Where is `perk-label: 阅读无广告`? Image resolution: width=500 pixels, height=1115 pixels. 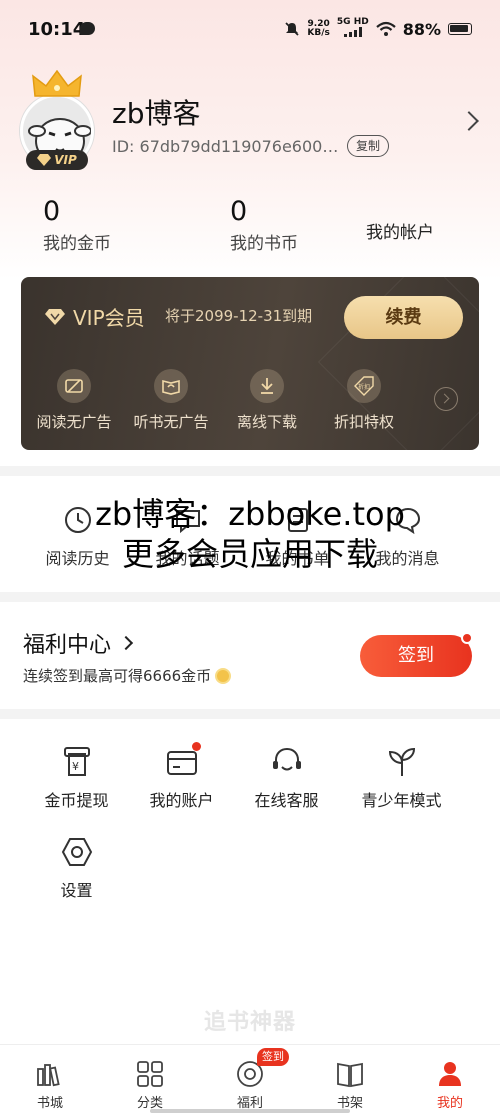
perk-label: 阅读无广告 is located at coordinates (74, 422).